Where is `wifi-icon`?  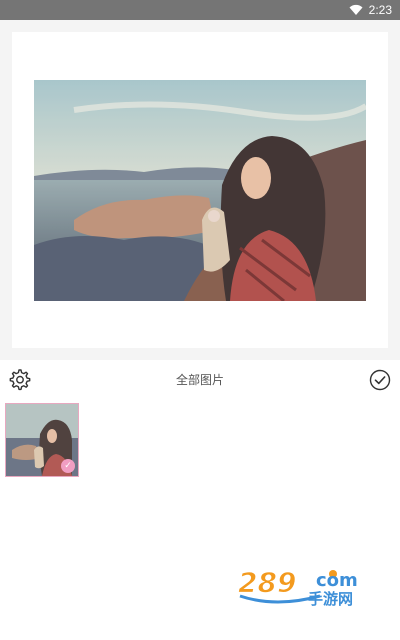
wifi-icon is located at coordinates (356, 10).